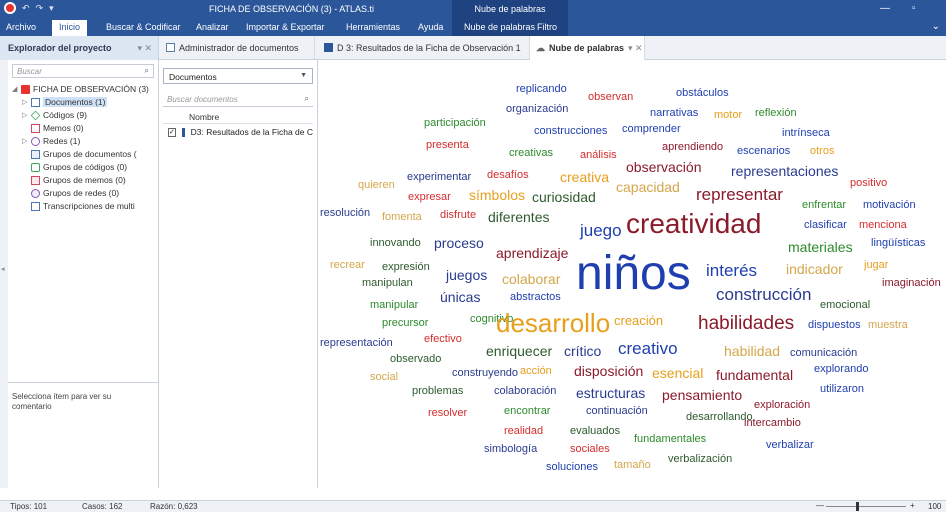 This screenshot has width=946, height=512. What do you see at coordinates (356, 343) in the screenshot?
I see `word-cloud-term: representación` at bounding box center [356, 343].